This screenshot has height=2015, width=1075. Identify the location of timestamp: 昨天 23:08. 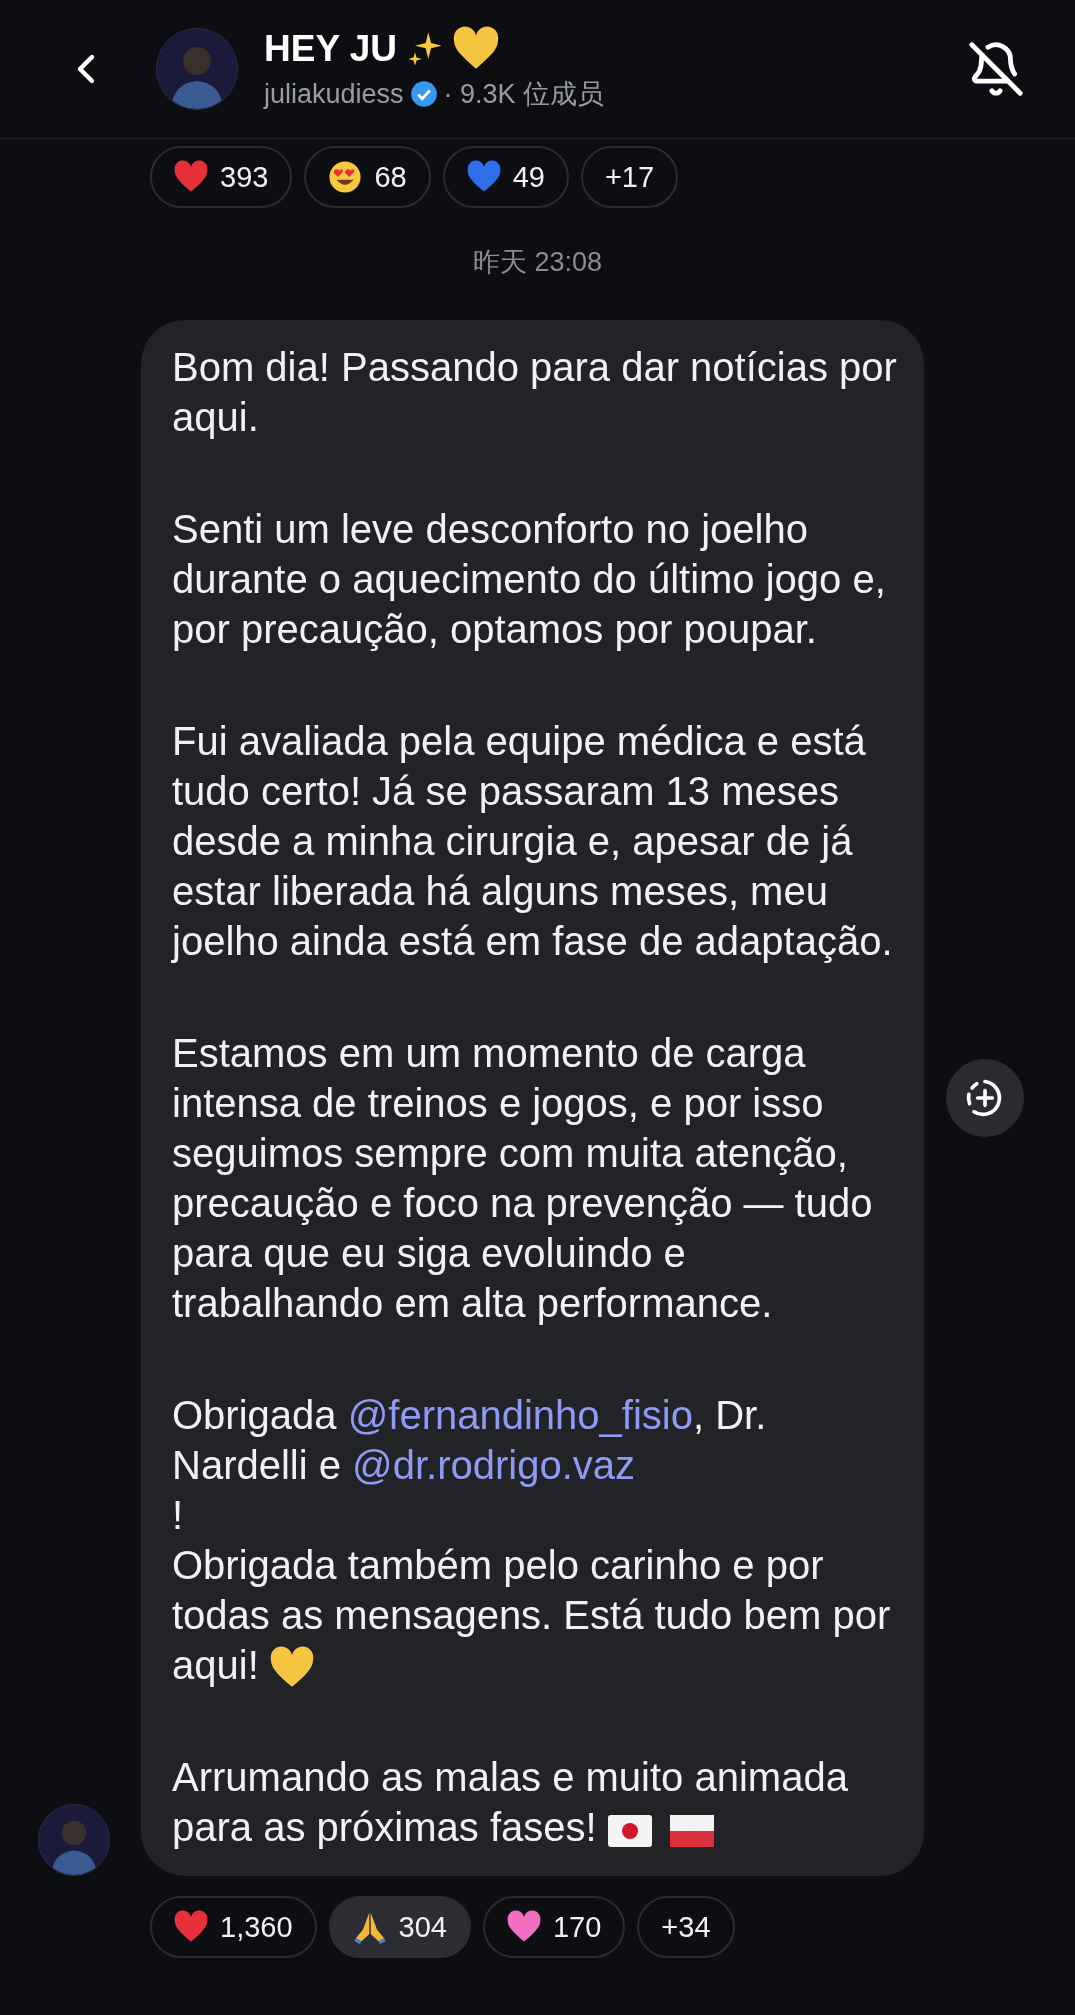
(537, 262).